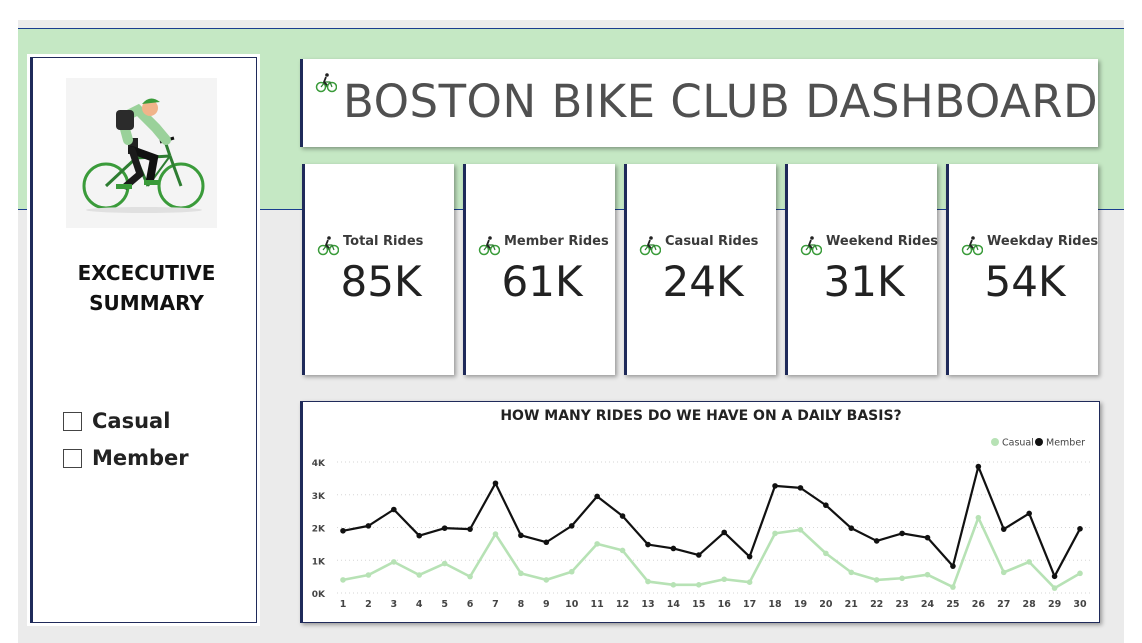 This screenshot has width=1142, height=643. Describe the element at coordinates (864, 281) in the screenshot. I see `kpi-value: 31K` at that location.